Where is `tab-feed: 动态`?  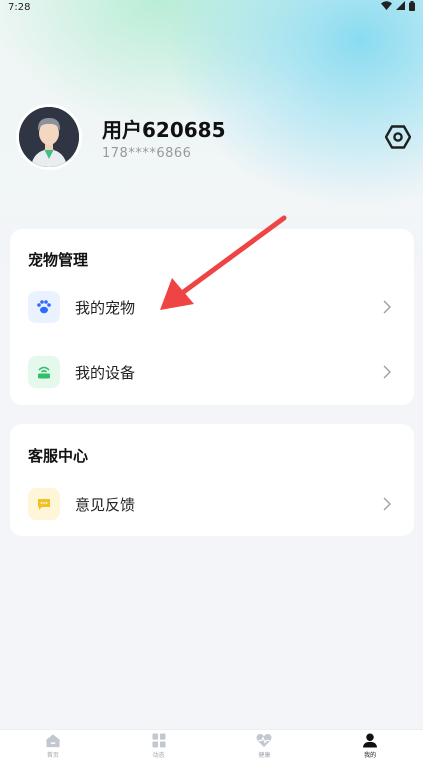 tab-feed: 动态 is located at coordinates (159, 744).